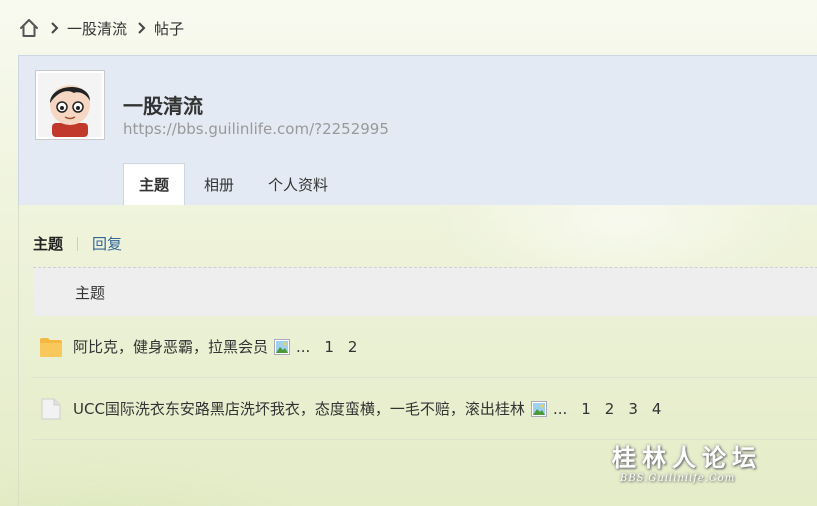 This screenshot has height=506, width=817. Describe the element at coordinates (107, 243) in the screenshot. I see `subtab-replies: 回复` at that location.